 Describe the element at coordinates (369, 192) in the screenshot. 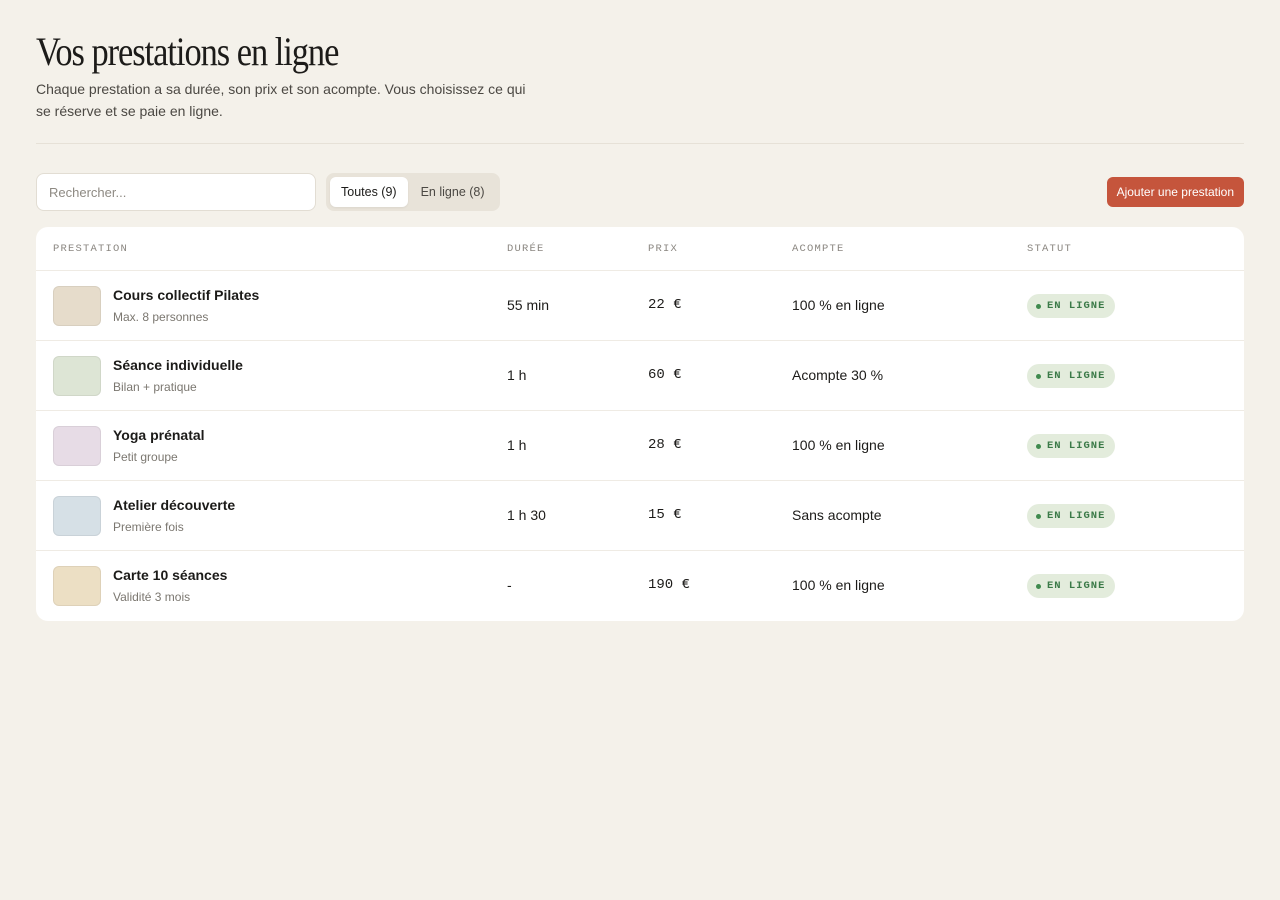

I see `tab-all: Toutes (9)` at that location.